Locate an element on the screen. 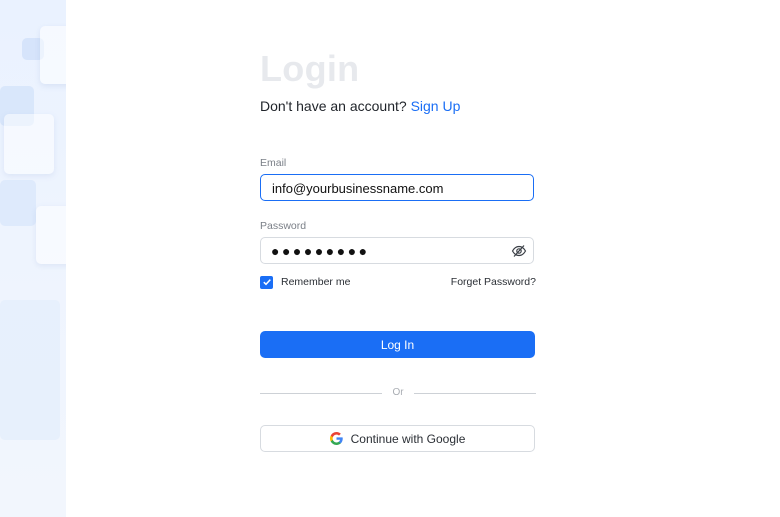 This screenshot has width=780, height=517. check-icon is located at coordinates (266, 282).